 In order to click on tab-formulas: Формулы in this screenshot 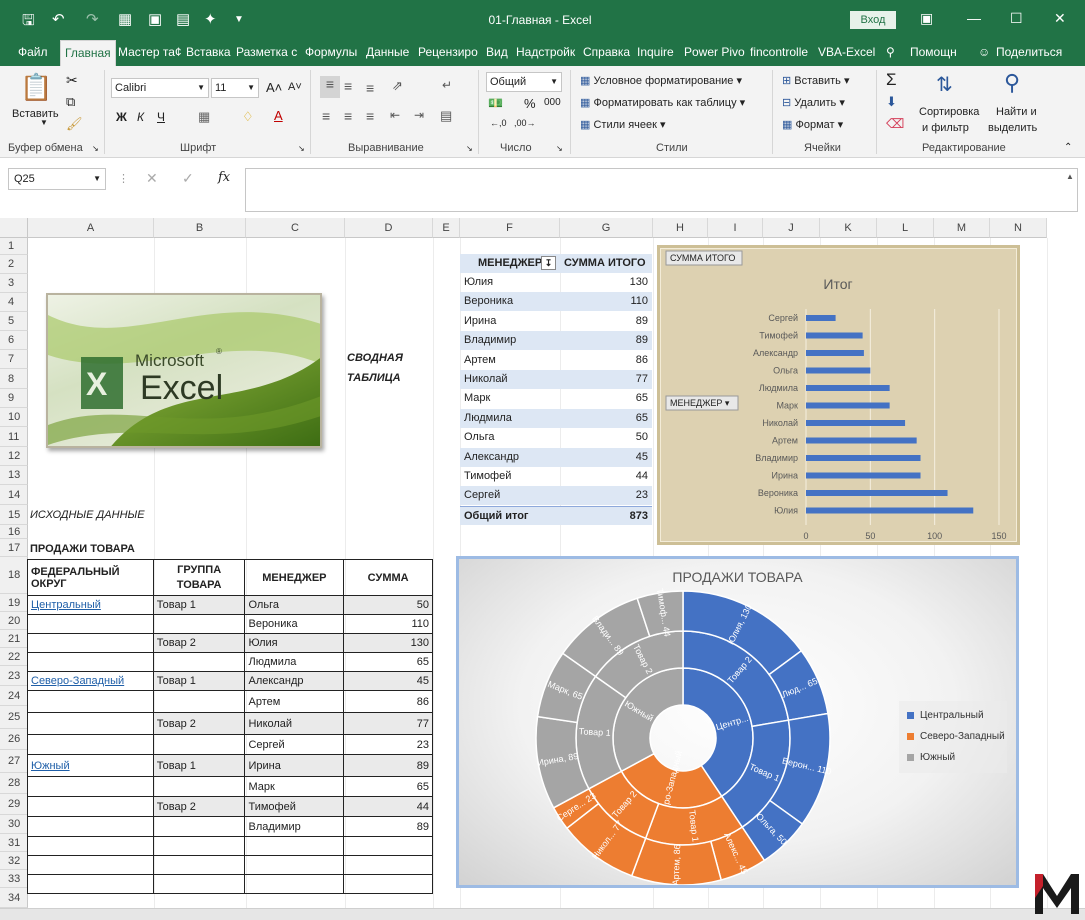, I will do `click(331, 53)`.